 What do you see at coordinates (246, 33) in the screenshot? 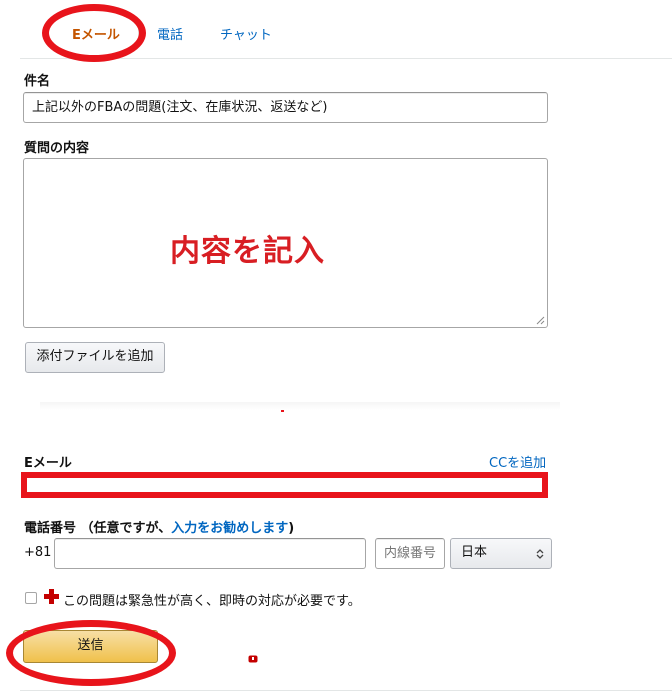
I see `tab-chat: チャット` at bounding box center [246, 33].